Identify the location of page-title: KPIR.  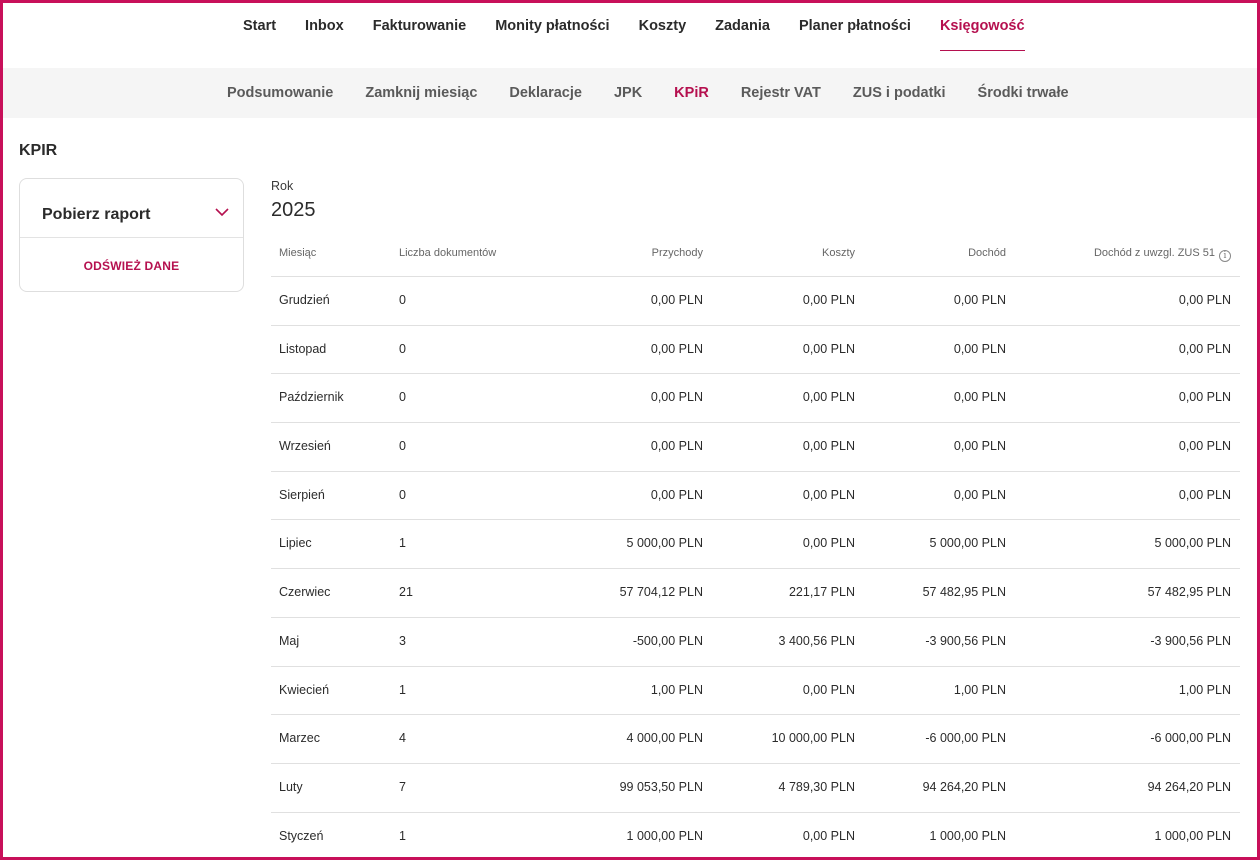
(38, 150).